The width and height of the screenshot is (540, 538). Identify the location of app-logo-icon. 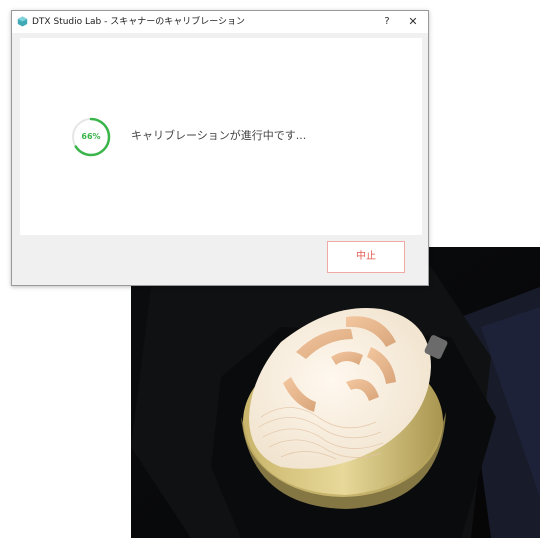
(22, 21).